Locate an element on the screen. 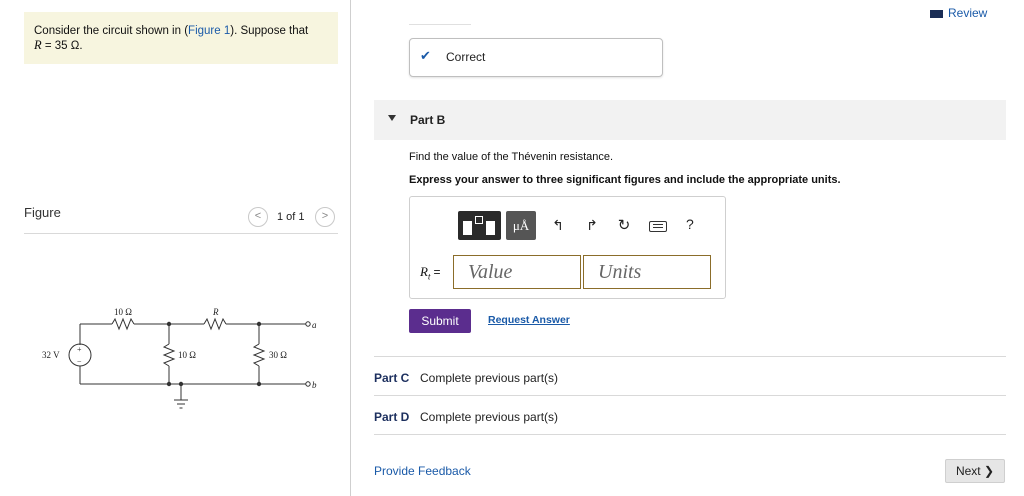 This screenshot has height=496, width=1024. previous-figure-button: < is located at coordinates (258, 217).